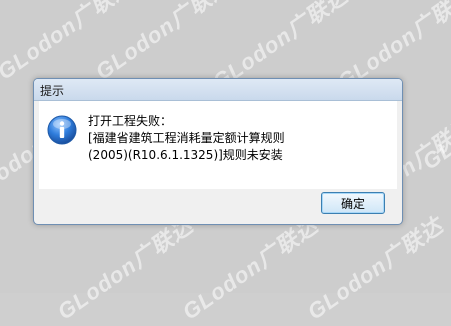  Describe the element at coordinates (52, 91) in the screenshot. I see `dialog-title: 提示` at that location.